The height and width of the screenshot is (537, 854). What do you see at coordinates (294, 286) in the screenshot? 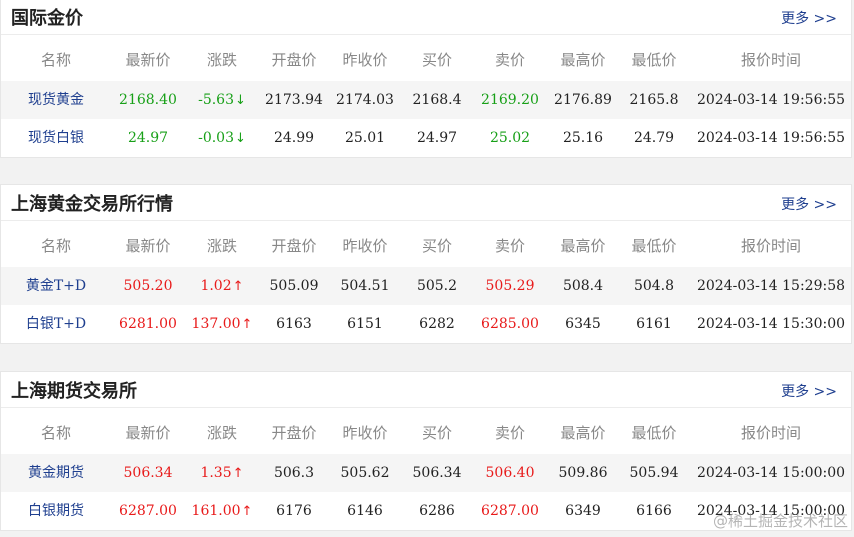
I see `open-price: 505.09` at bounding box center [294, 286].